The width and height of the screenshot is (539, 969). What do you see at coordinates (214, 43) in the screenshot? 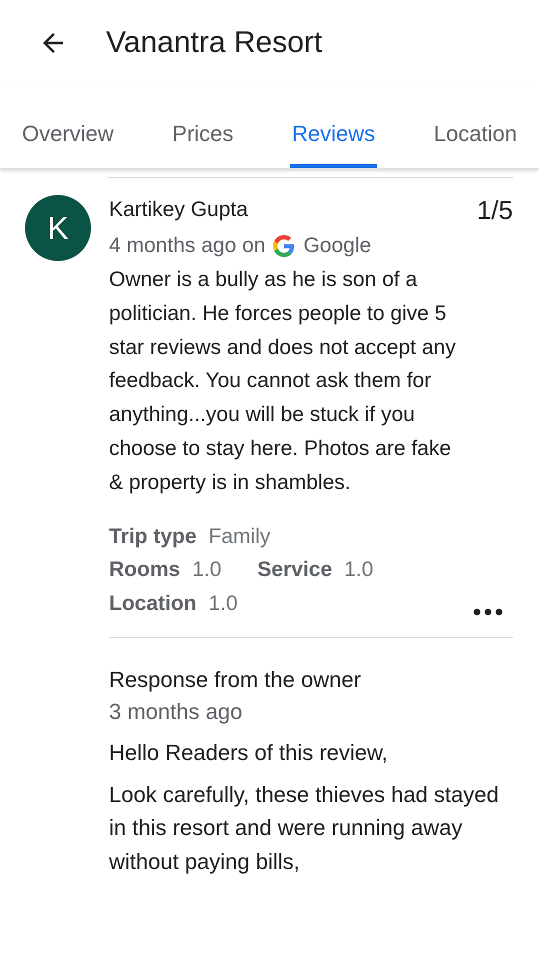
I see `page-title: Vanantra Resort` at bounding box center [214, 43].